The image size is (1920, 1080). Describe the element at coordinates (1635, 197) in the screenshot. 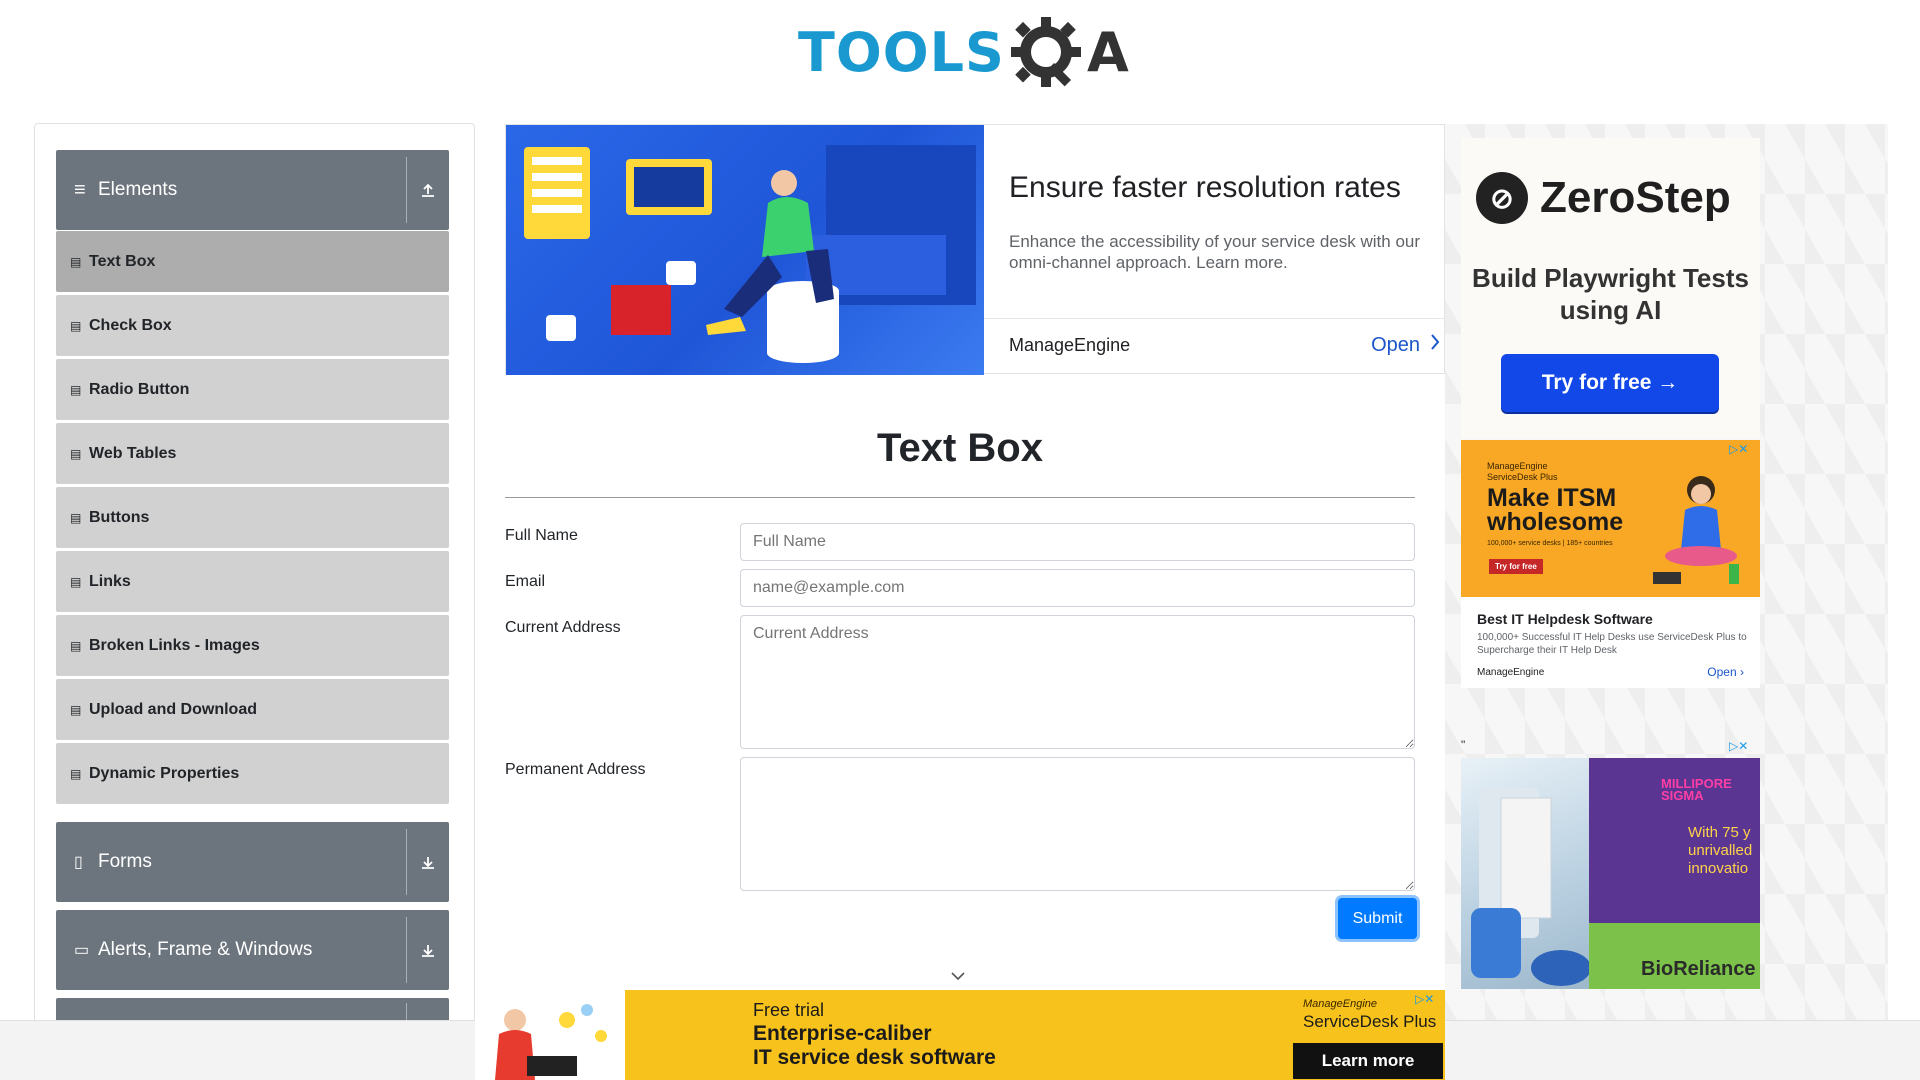

I see `zerostep-brand: ZeroStep` at that location.